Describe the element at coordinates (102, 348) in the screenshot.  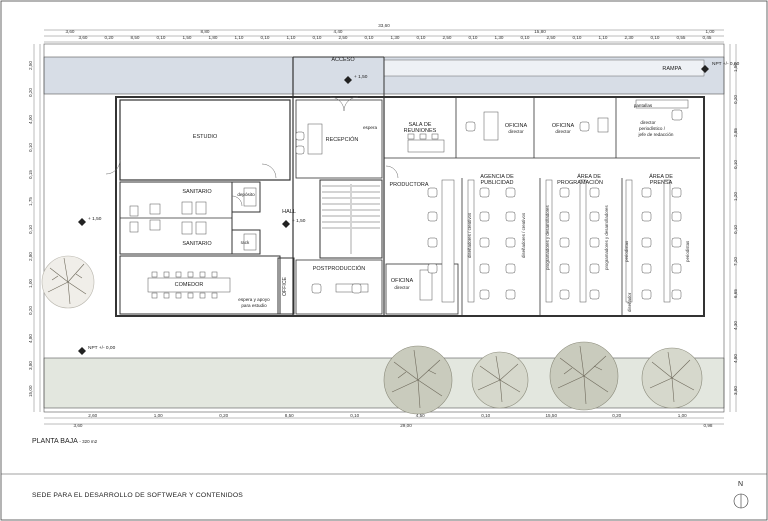
I see `level-npt-bottom: NPT +/- 0,00` at that location.